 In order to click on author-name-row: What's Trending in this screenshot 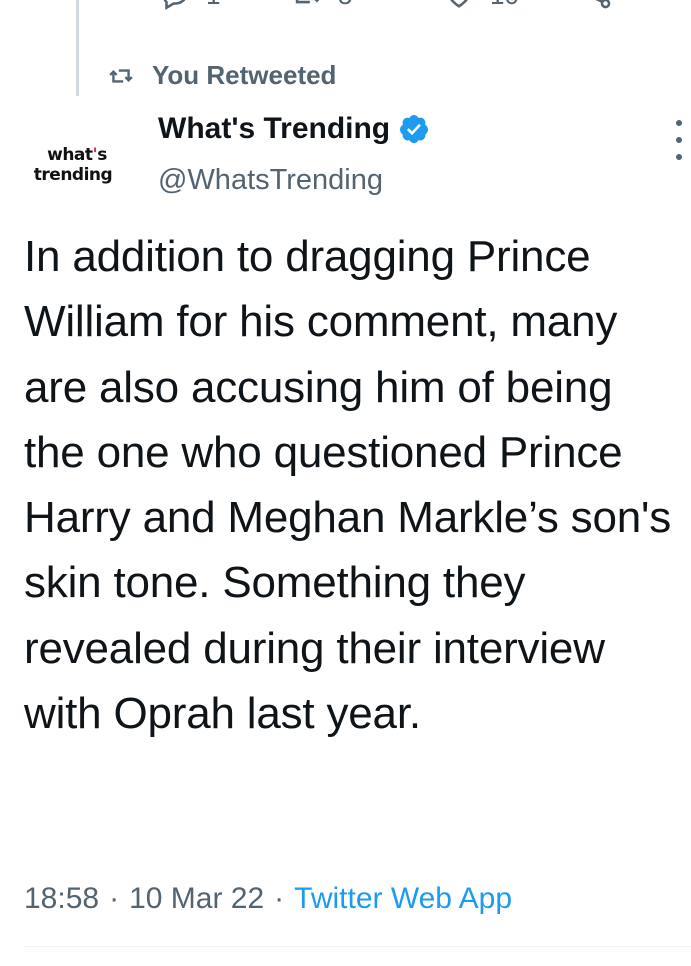, I will do `click(294, 129)`.